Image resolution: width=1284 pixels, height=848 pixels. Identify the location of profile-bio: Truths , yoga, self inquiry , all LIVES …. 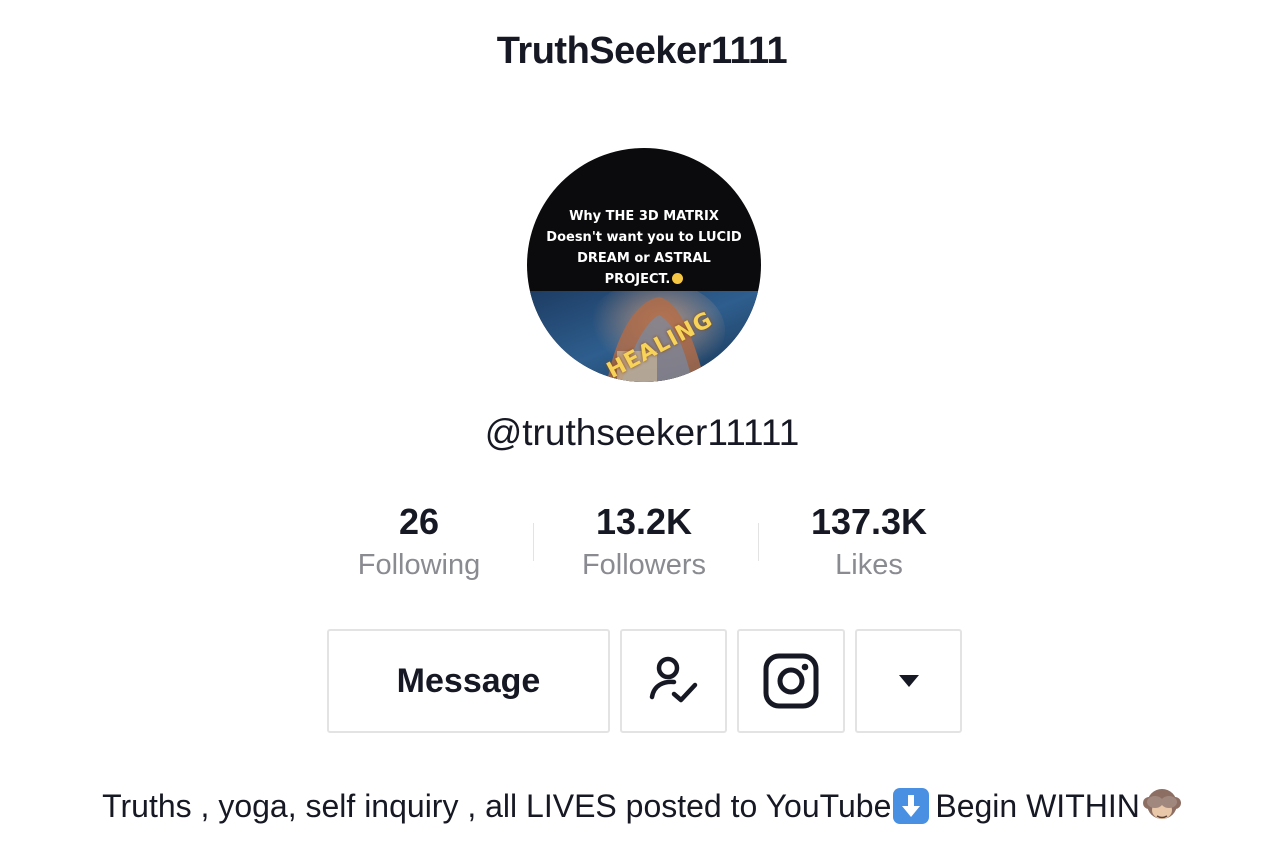
(642, 805).